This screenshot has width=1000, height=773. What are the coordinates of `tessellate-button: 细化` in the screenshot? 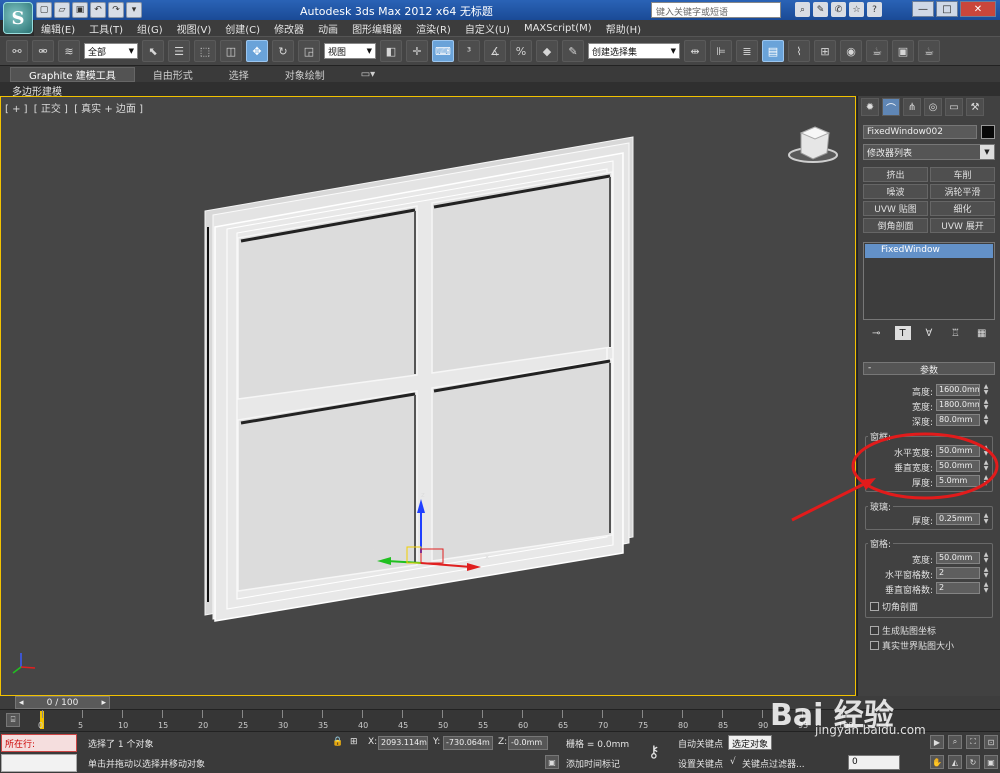 It's located at (962, 208).